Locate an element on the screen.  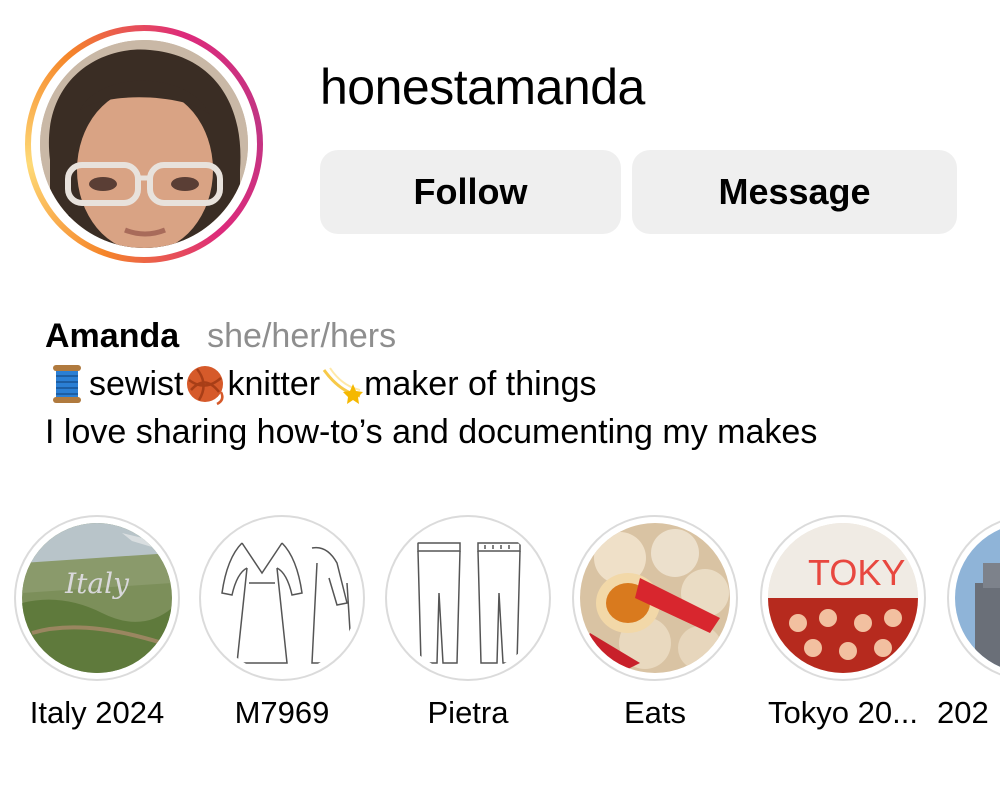
bio-line-1: sewist knitter maker of things is located at coordinates (431, 384).